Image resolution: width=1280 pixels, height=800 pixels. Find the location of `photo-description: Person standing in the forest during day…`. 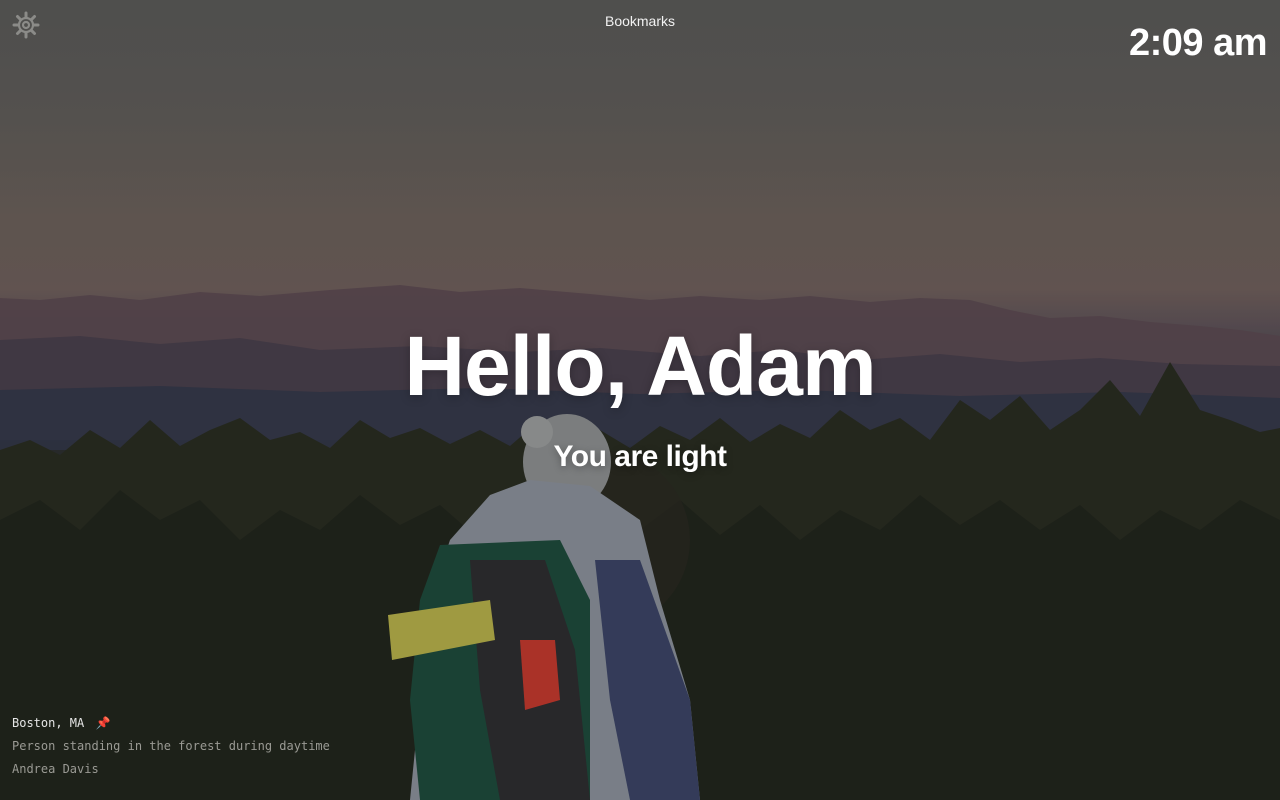

photo-description: Person standing in the forest during day… is located at coordinates (171, 746).